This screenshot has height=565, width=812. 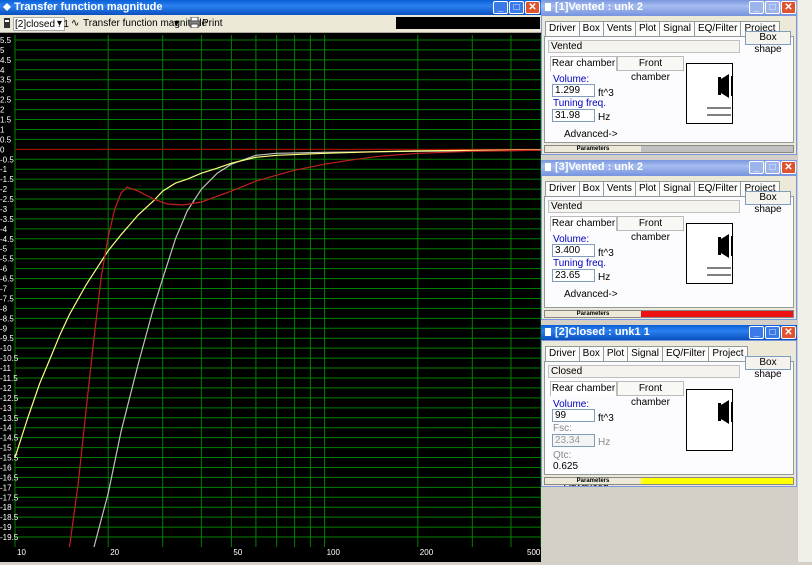 I want to click on minimize-button: _, so click(x=500, y=7).